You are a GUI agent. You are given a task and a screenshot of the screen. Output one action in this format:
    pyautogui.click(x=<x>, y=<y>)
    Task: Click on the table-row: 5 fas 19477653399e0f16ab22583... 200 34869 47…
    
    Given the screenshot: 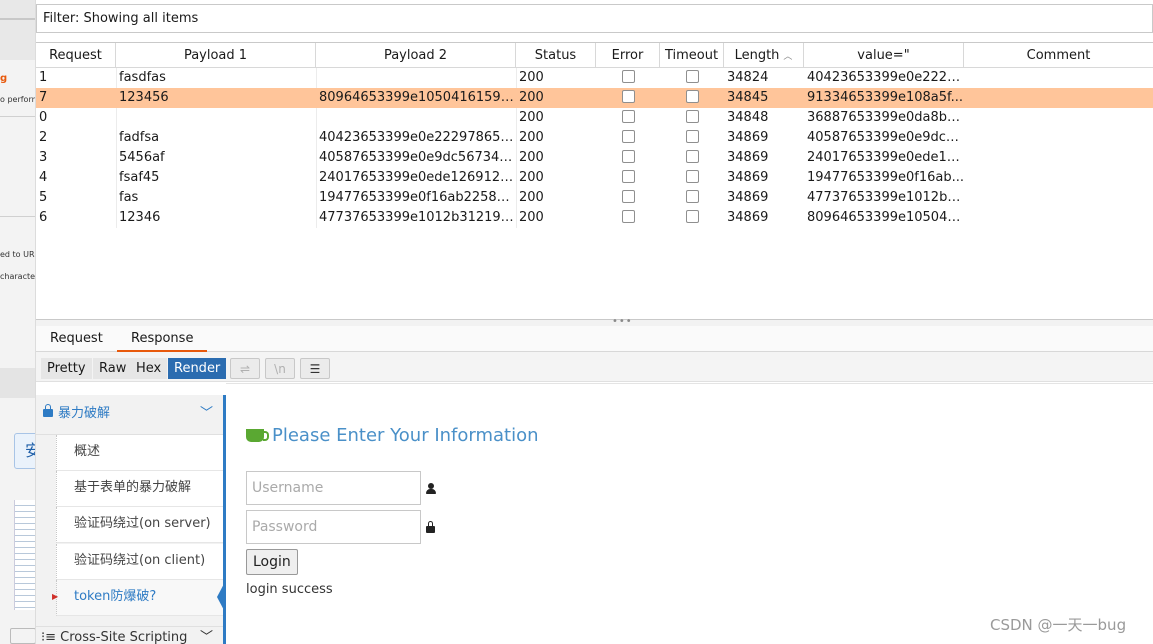 What is the action you would take?
    pyautogui.click(x=594, y=198)
    